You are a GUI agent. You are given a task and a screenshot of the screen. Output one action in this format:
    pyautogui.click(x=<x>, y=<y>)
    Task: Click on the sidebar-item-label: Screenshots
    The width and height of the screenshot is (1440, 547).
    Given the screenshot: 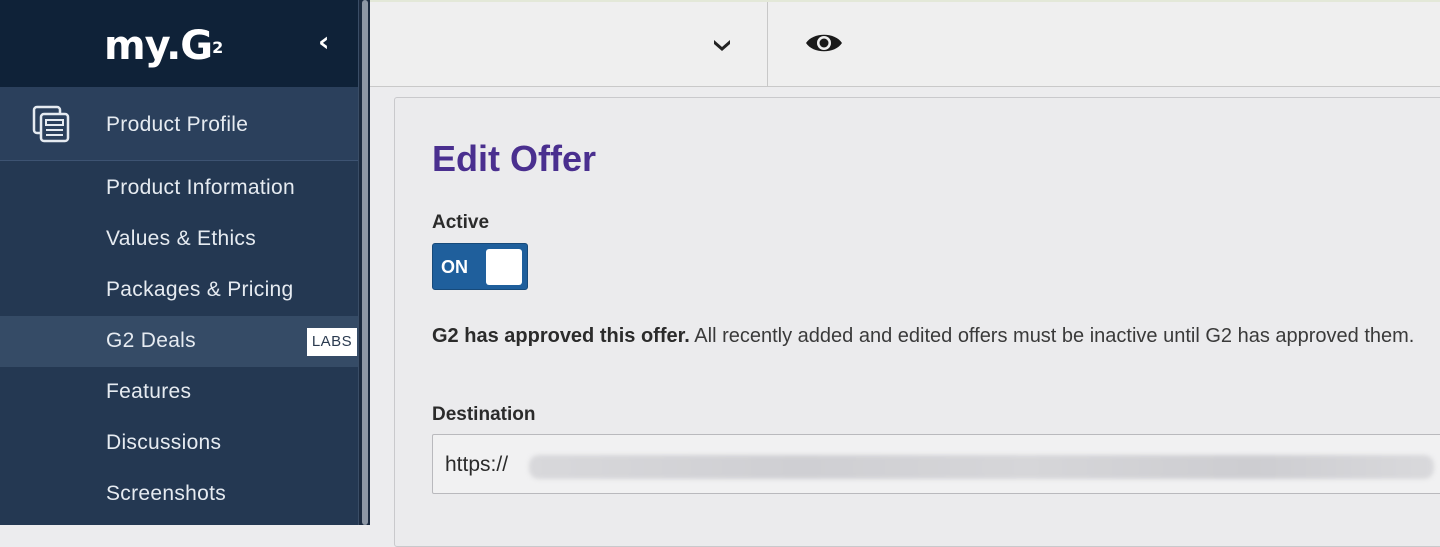 What is the action you would take?
    pyautogui.click(x=166, y=493)
    